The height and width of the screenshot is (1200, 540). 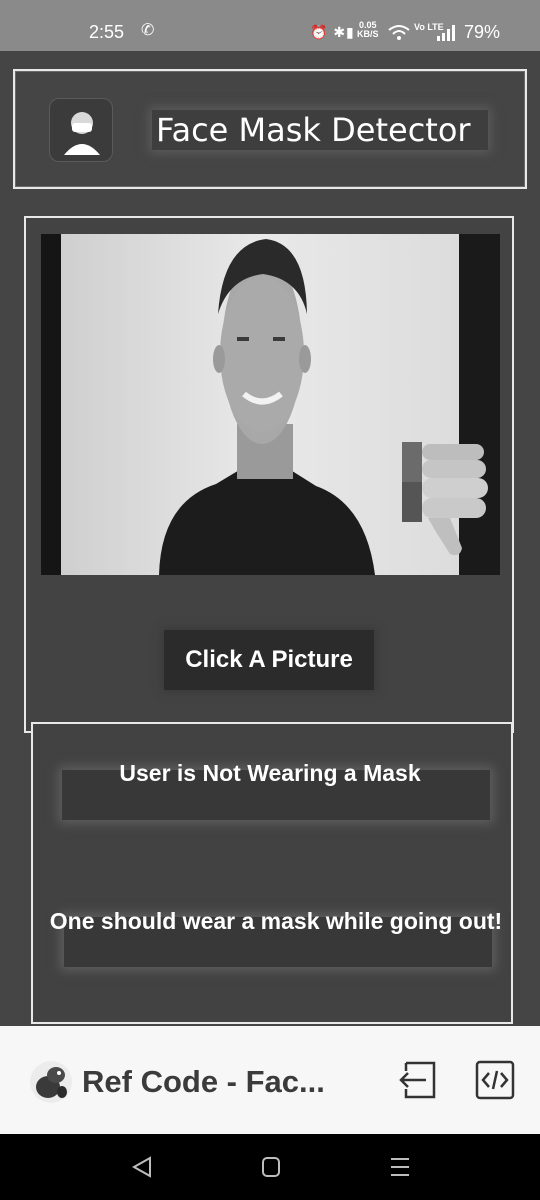 What do you see at coordinates (368, 34) in the screenshot?
I see `network-speed-unit: KB/S` at bounding box center [368, 34].